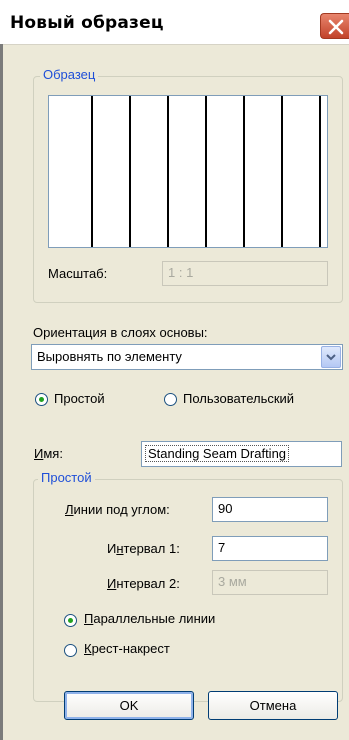  Describe the element at coordinates (70, 620) in the screenshot. I see `parallel-lines-radio` at that location.